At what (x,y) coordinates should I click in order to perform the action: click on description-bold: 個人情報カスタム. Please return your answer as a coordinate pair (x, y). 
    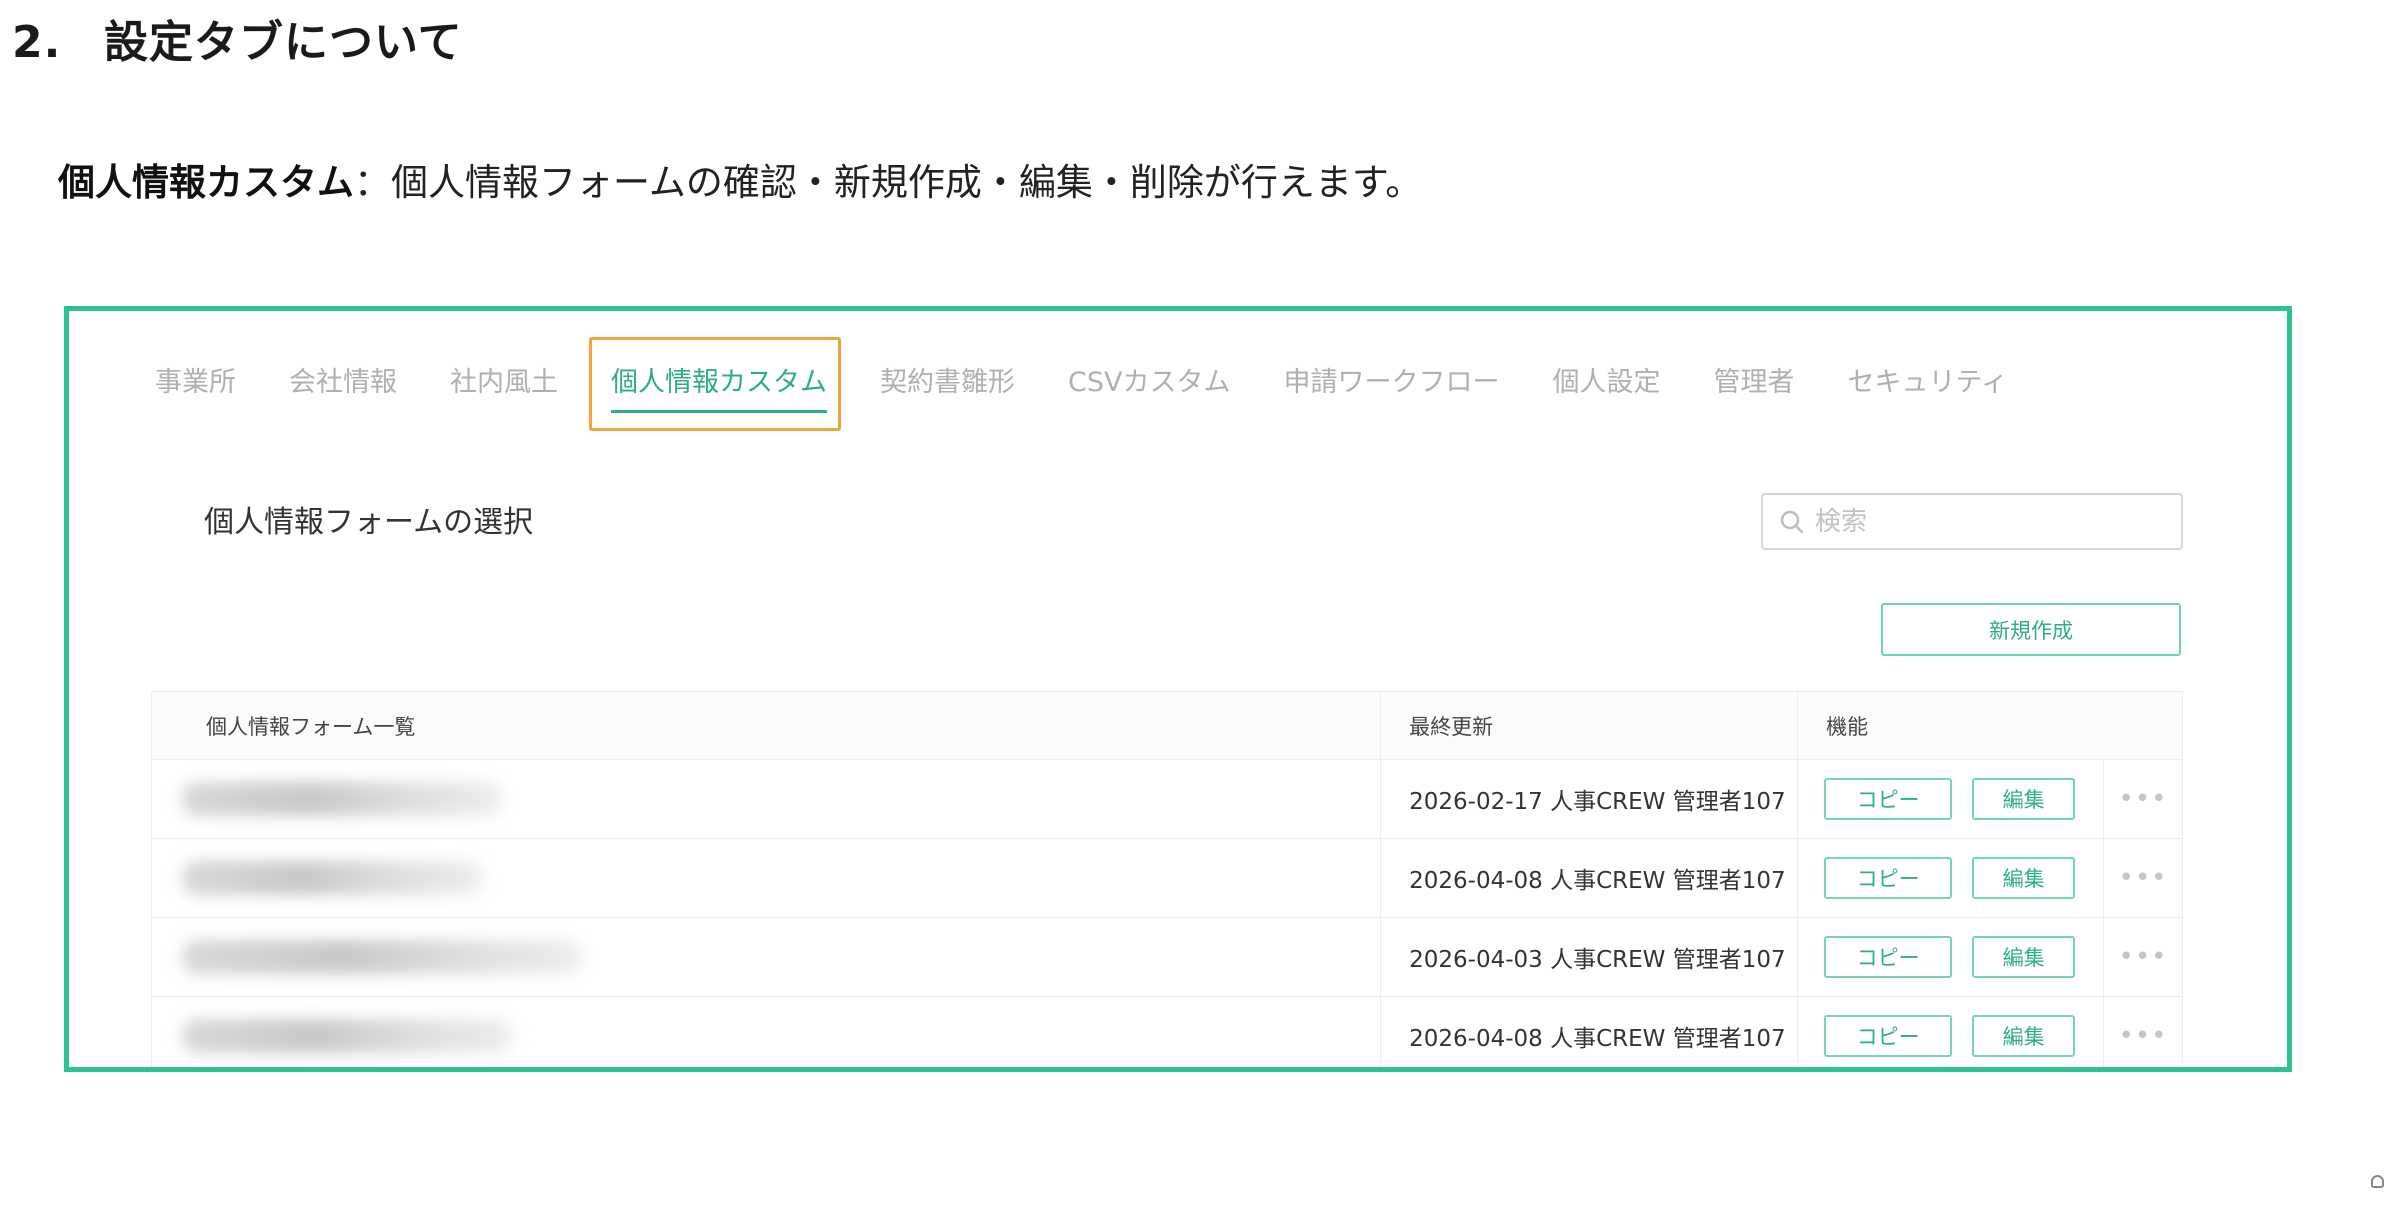
    Looking at the image, I should click on (206, 182).